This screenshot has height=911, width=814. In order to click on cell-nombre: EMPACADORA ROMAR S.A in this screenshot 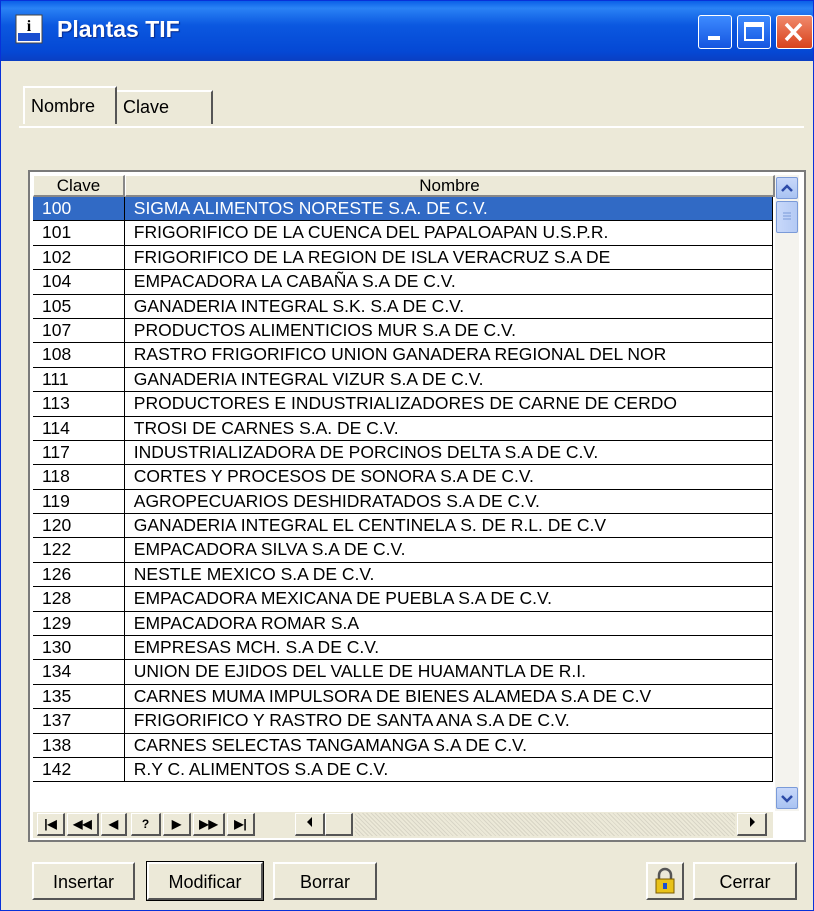, I will do `click(448, 624)`.